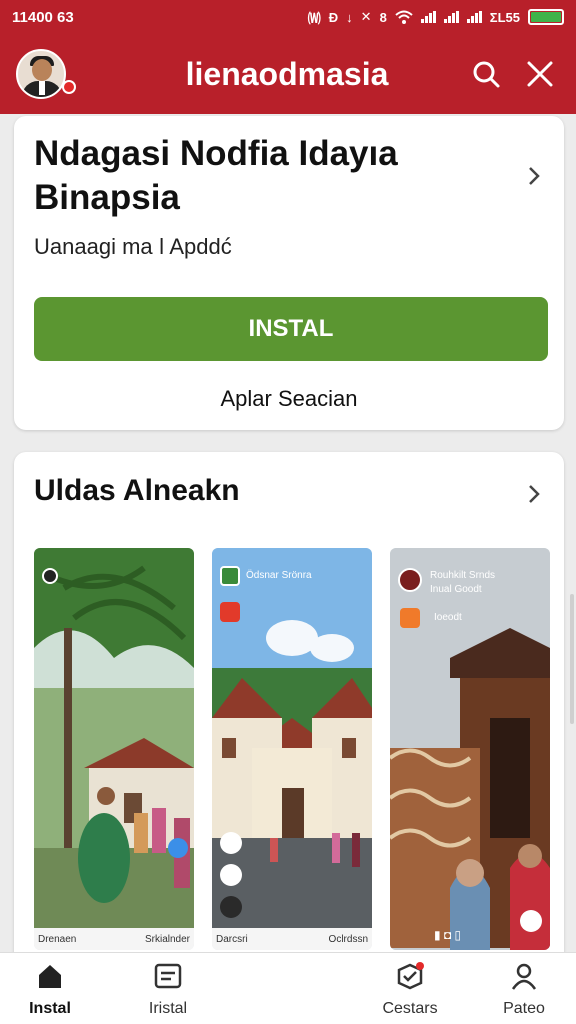  What do you see at coordinates (540, 74) in the screenshot?
I see `close-icon` at bounding box center [540, 74].